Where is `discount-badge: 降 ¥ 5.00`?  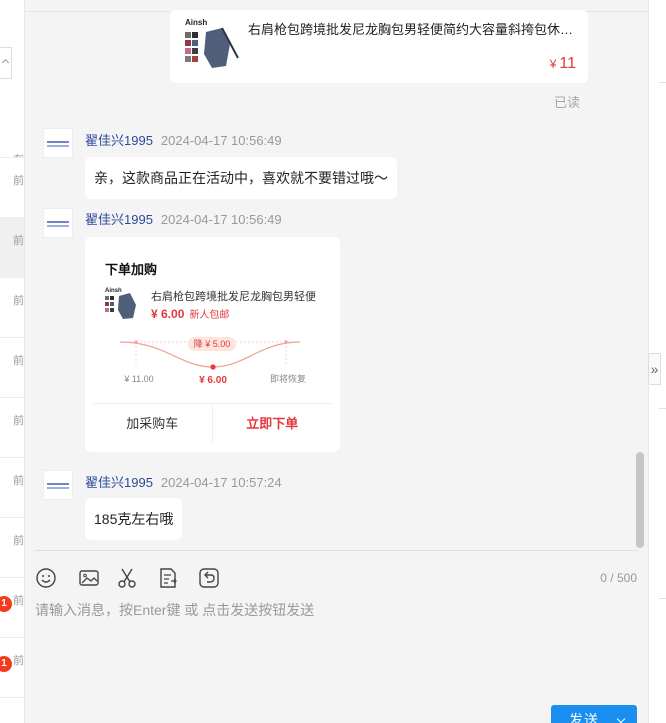
discount-badge: 降 ¥ 5.00 is located at coordinates (212, 343).